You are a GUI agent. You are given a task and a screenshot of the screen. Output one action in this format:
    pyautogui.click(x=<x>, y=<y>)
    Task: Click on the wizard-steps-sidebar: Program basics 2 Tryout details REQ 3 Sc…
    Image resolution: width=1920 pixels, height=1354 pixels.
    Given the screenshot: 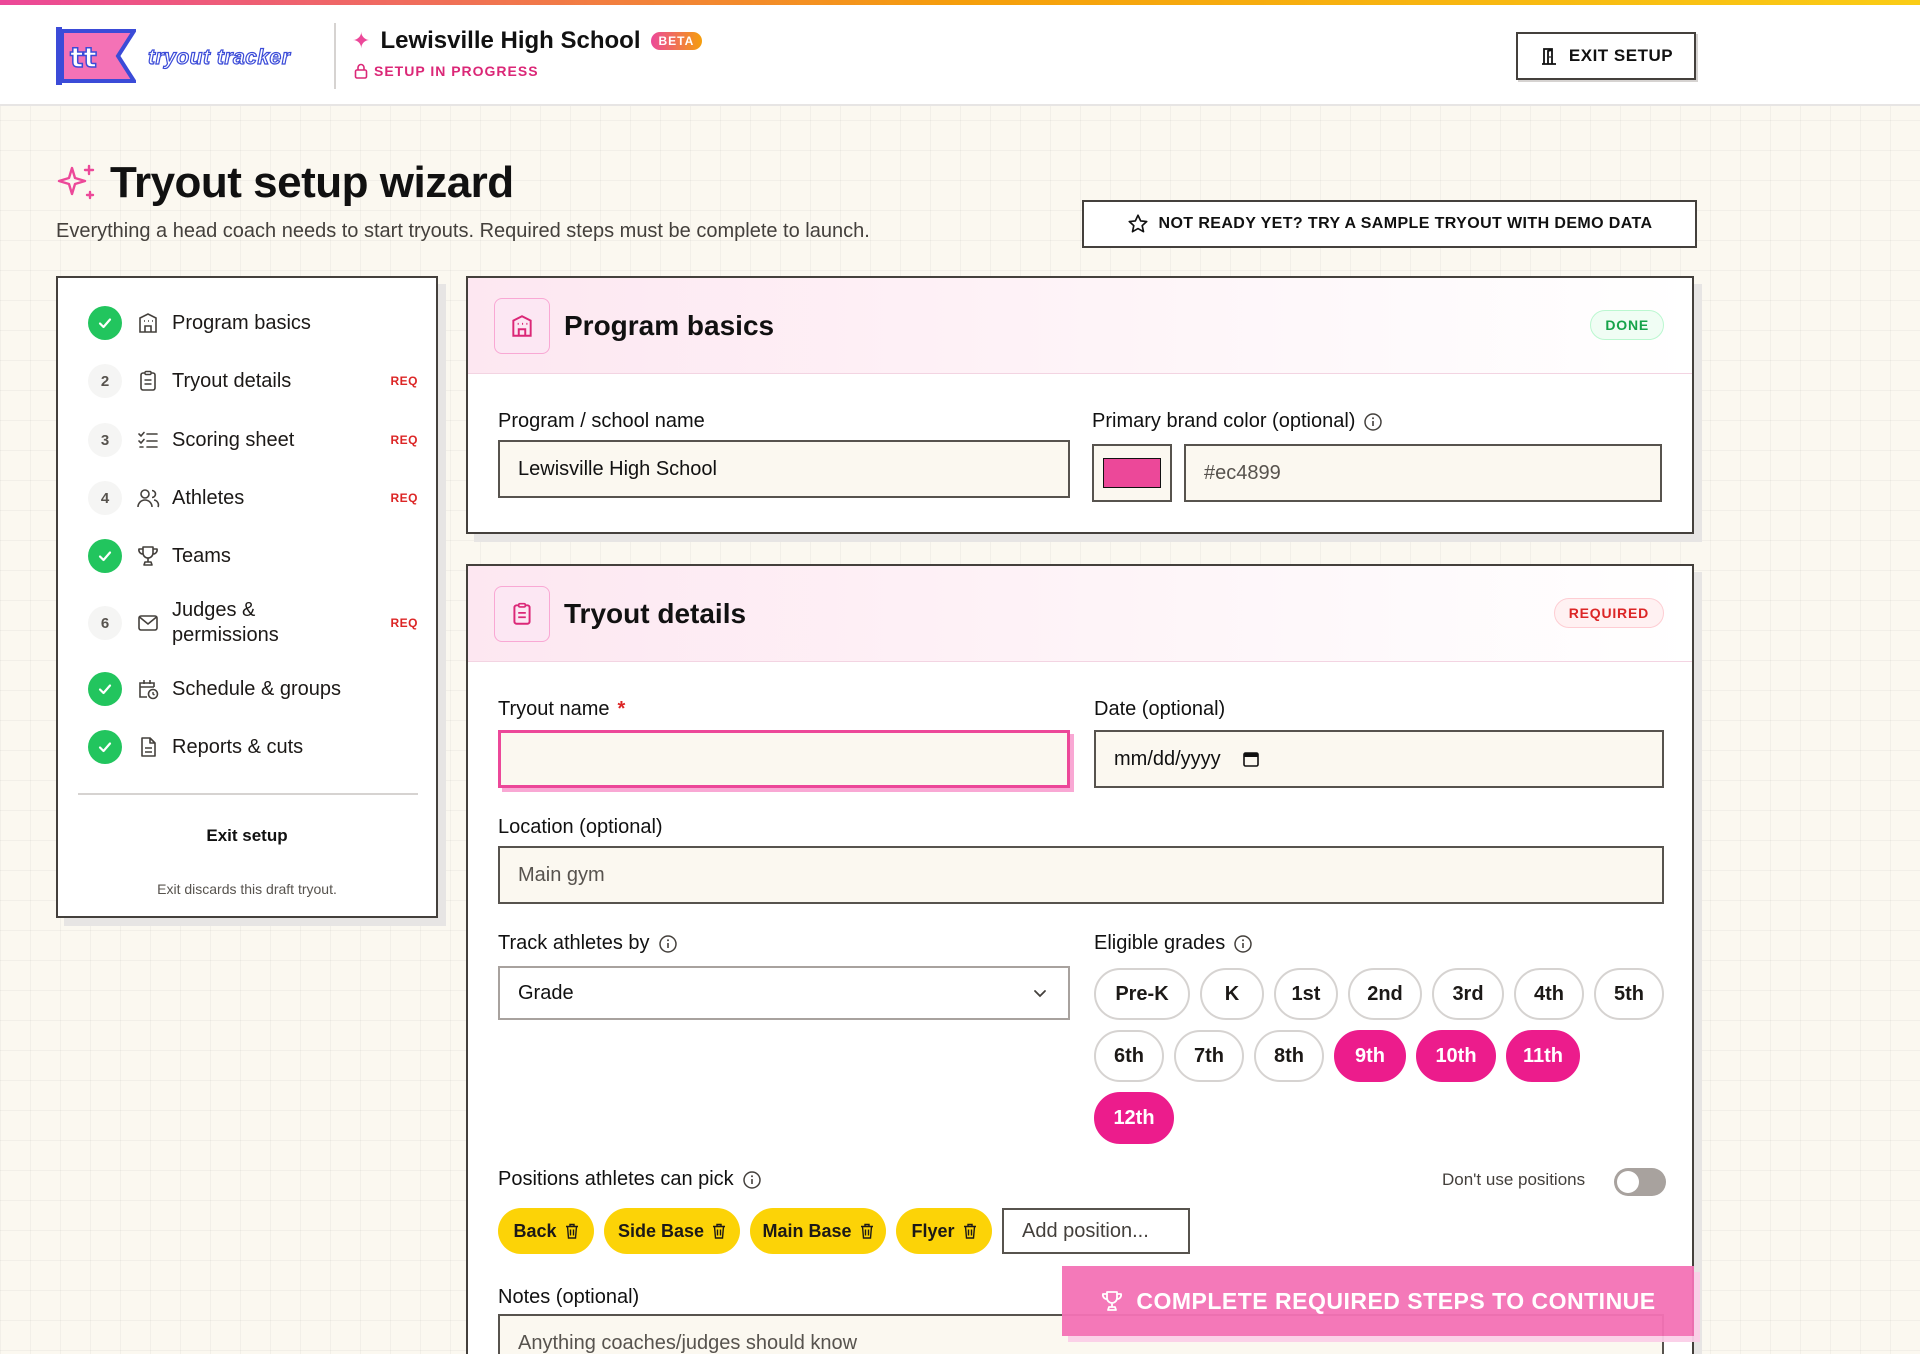 What is the action you would take?
    pyautogui.click(x=247, y=597)
    